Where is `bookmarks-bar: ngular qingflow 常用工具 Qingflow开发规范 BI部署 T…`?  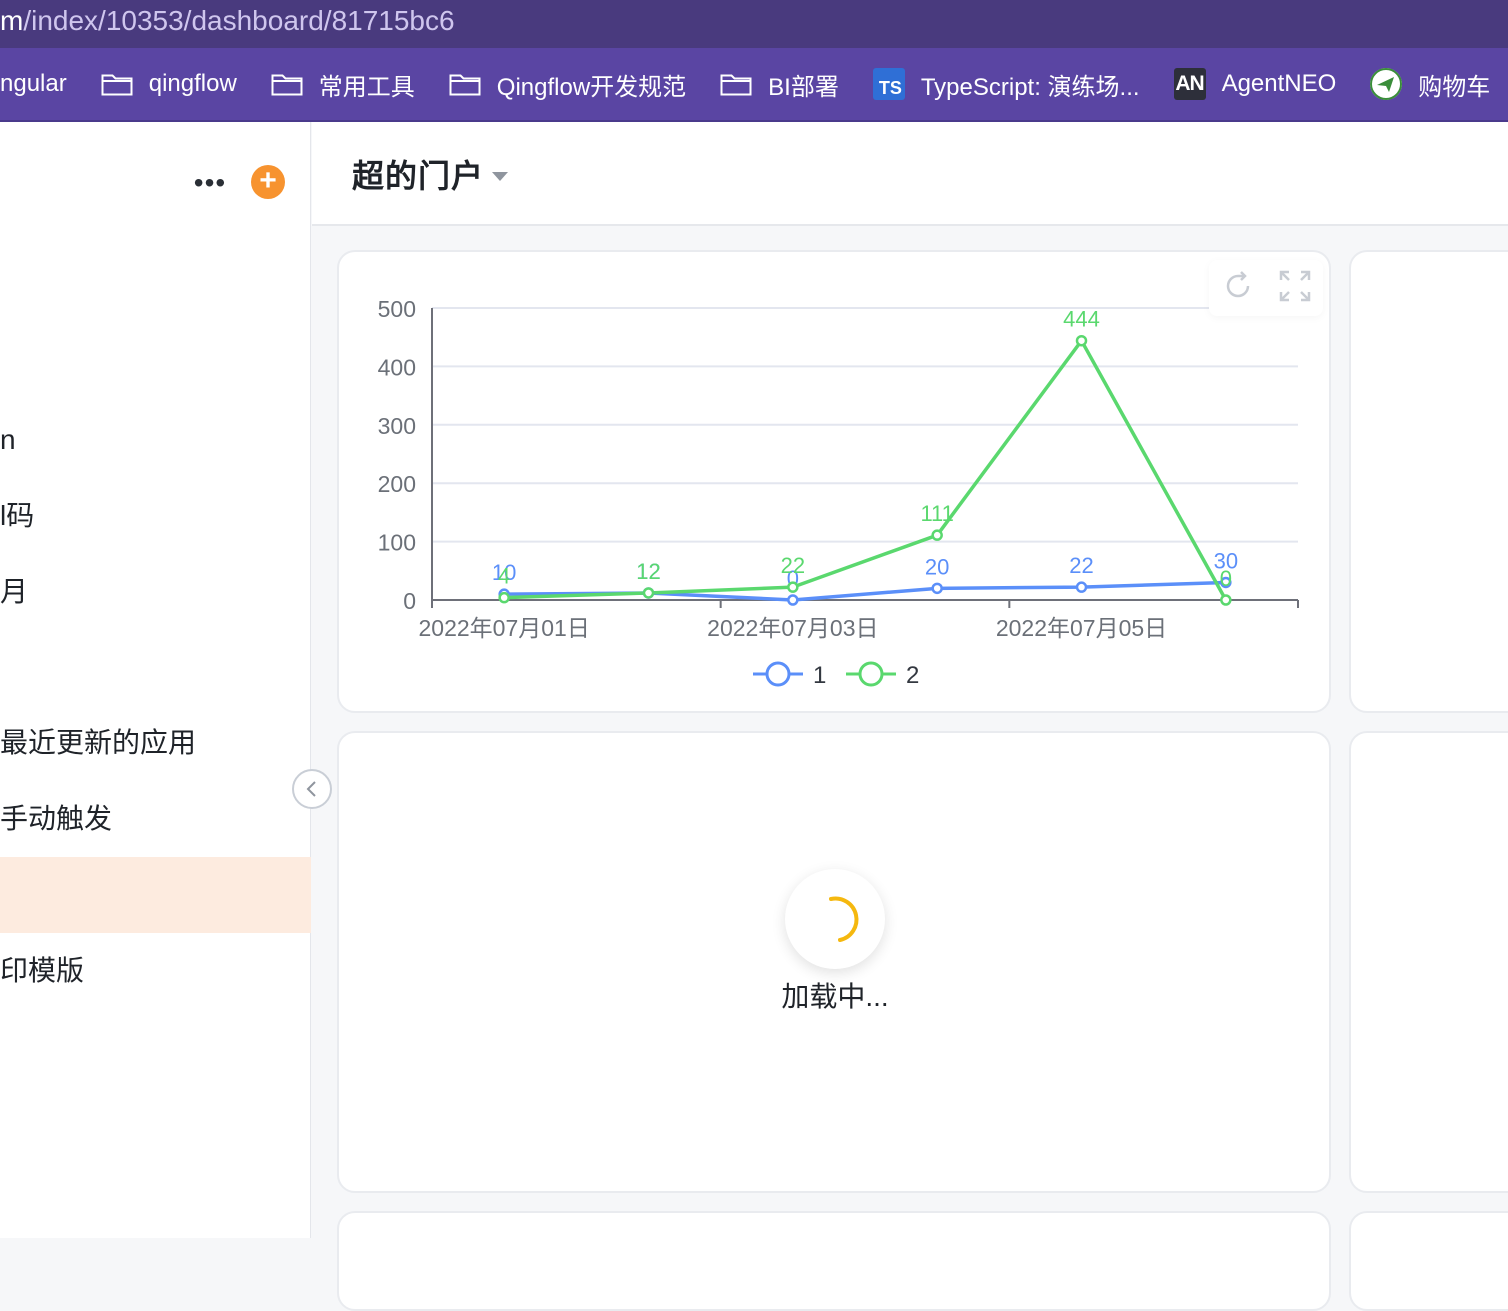
bookmarks-bar: ngular qingflow 常用工具 Qingflow开发规范 BI部署 T… is located at coordinates (754, 85).